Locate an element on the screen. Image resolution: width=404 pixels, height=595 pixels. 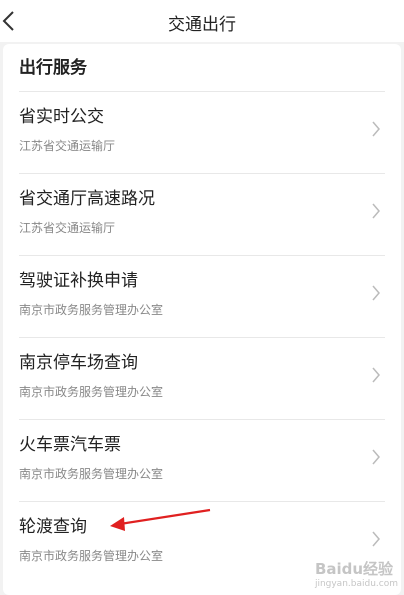
page-title: 交通出行 is located at coordinates (202, 25).